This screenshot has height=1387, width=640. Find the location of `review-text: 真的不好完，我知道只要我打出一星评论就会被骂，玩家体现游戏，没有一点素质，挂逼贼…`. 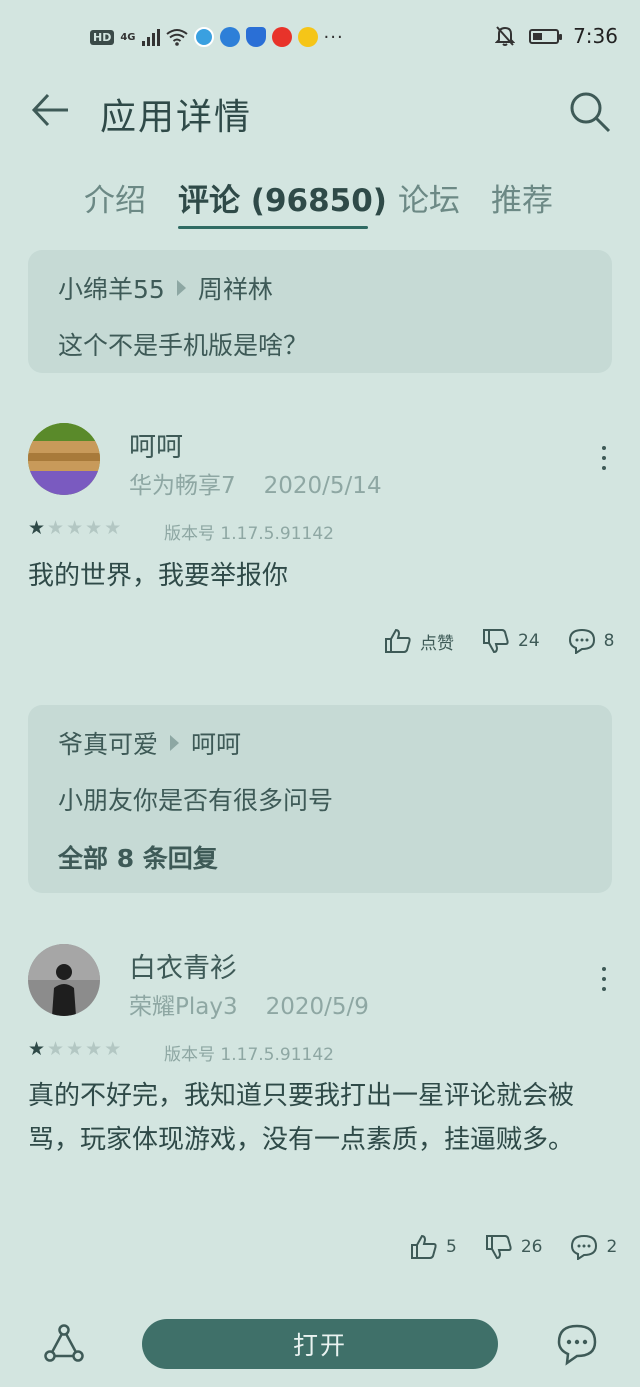

review-text: 真的不好完，我知道只要我打出一星评论就会被骂，玩家体现游戏，没有一点素质，挂逼贼… is located at coordinates (301, 1118).